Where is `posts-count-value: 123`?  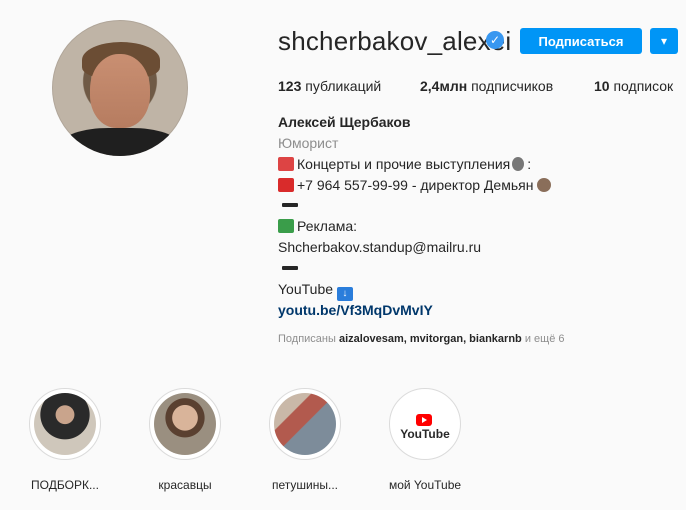 posts-count-value: 123 is located at coordinates (290, 86).